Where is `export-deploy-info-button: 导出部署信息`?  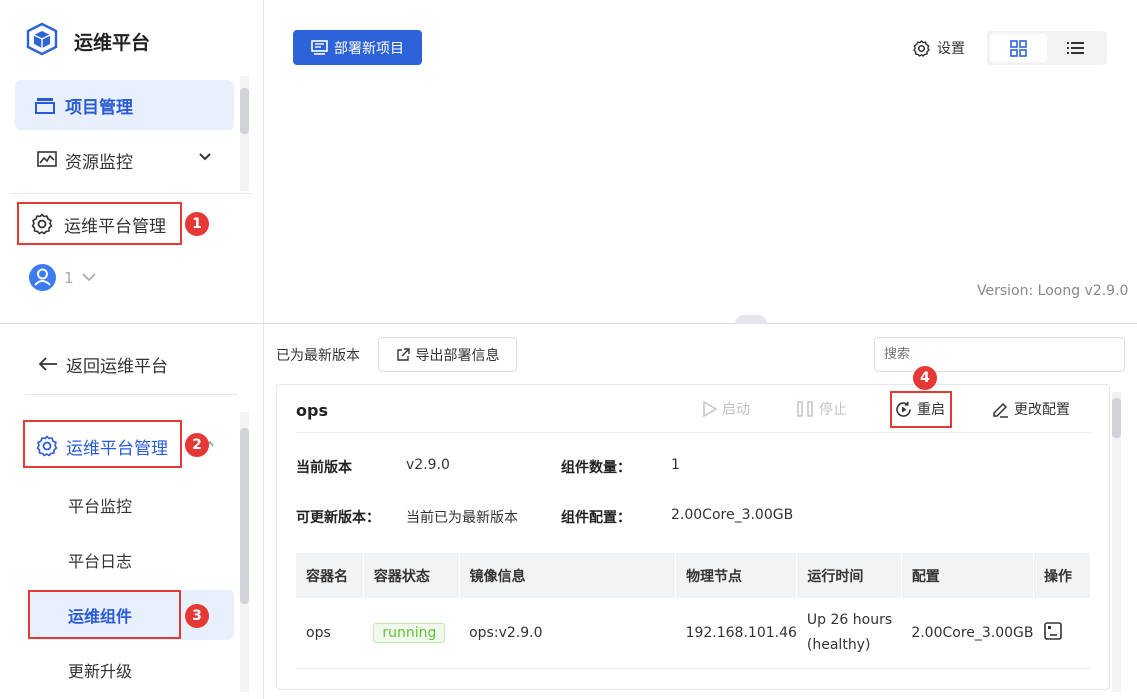 export-deploy-info-button: 导出部署信息 is located at coordinates (447, 354).